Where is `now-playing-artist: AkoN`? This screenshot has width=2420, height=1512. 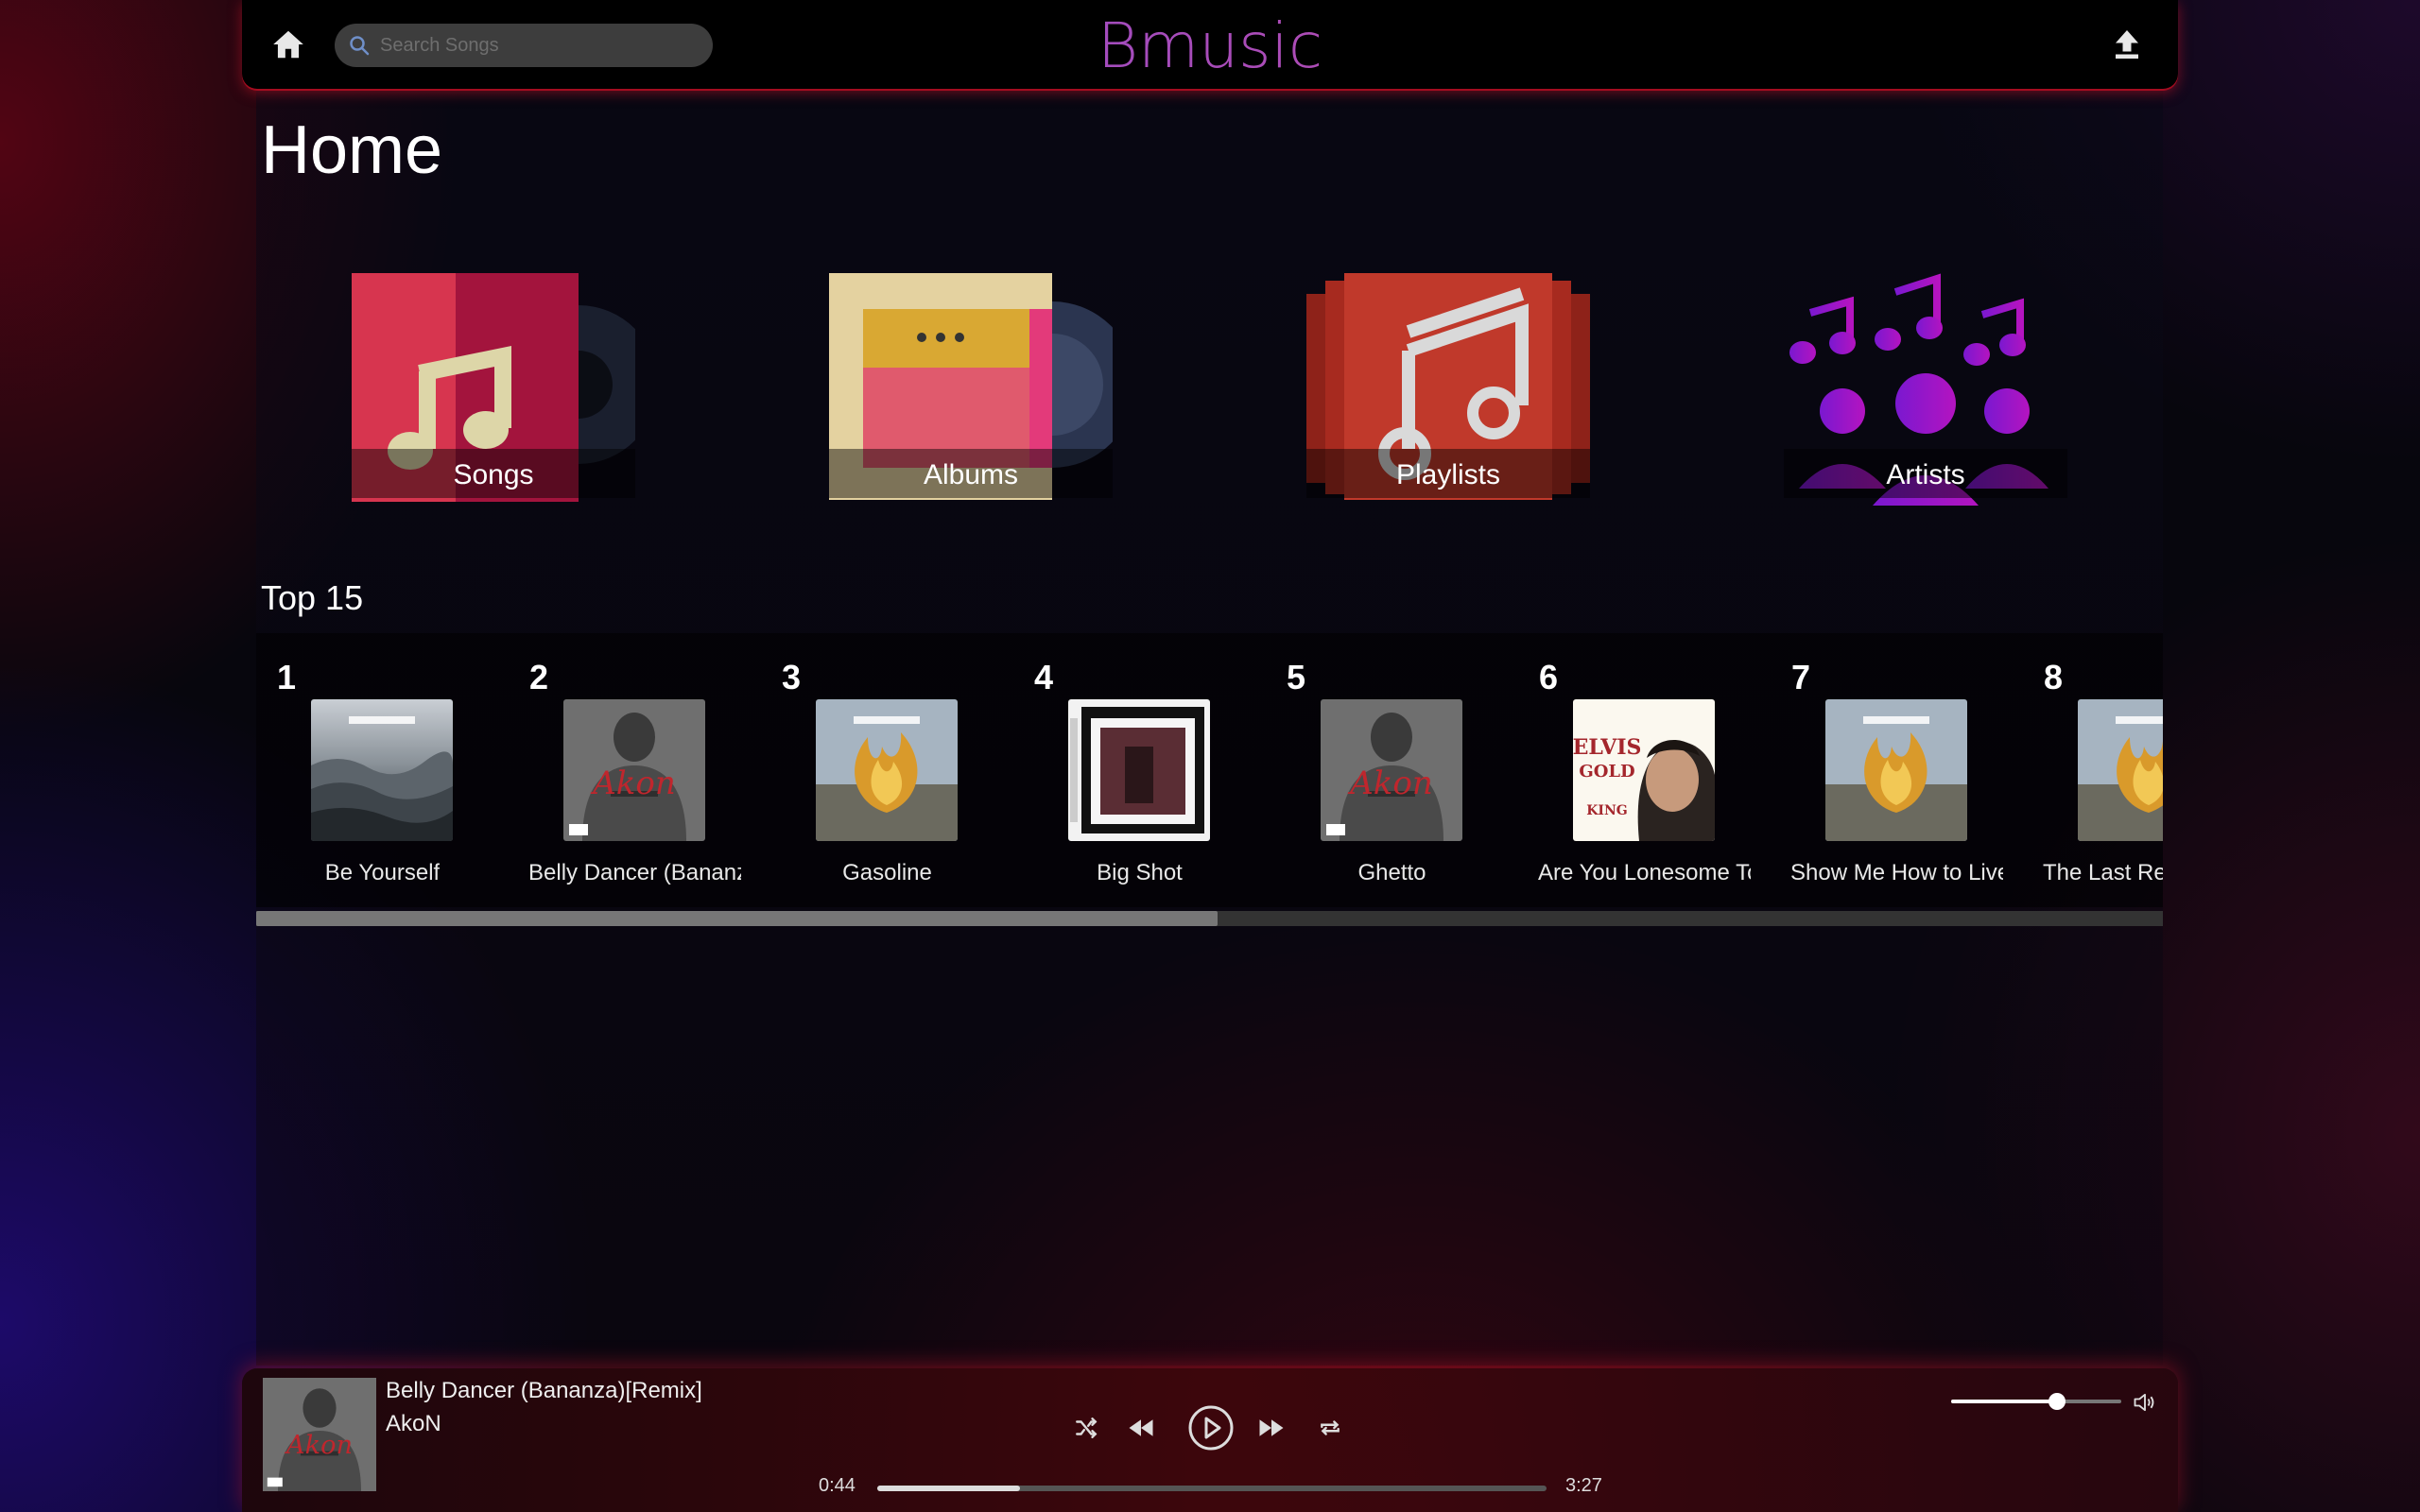 now-playing-artist: AkoN is located at coordinates (414, 1423).